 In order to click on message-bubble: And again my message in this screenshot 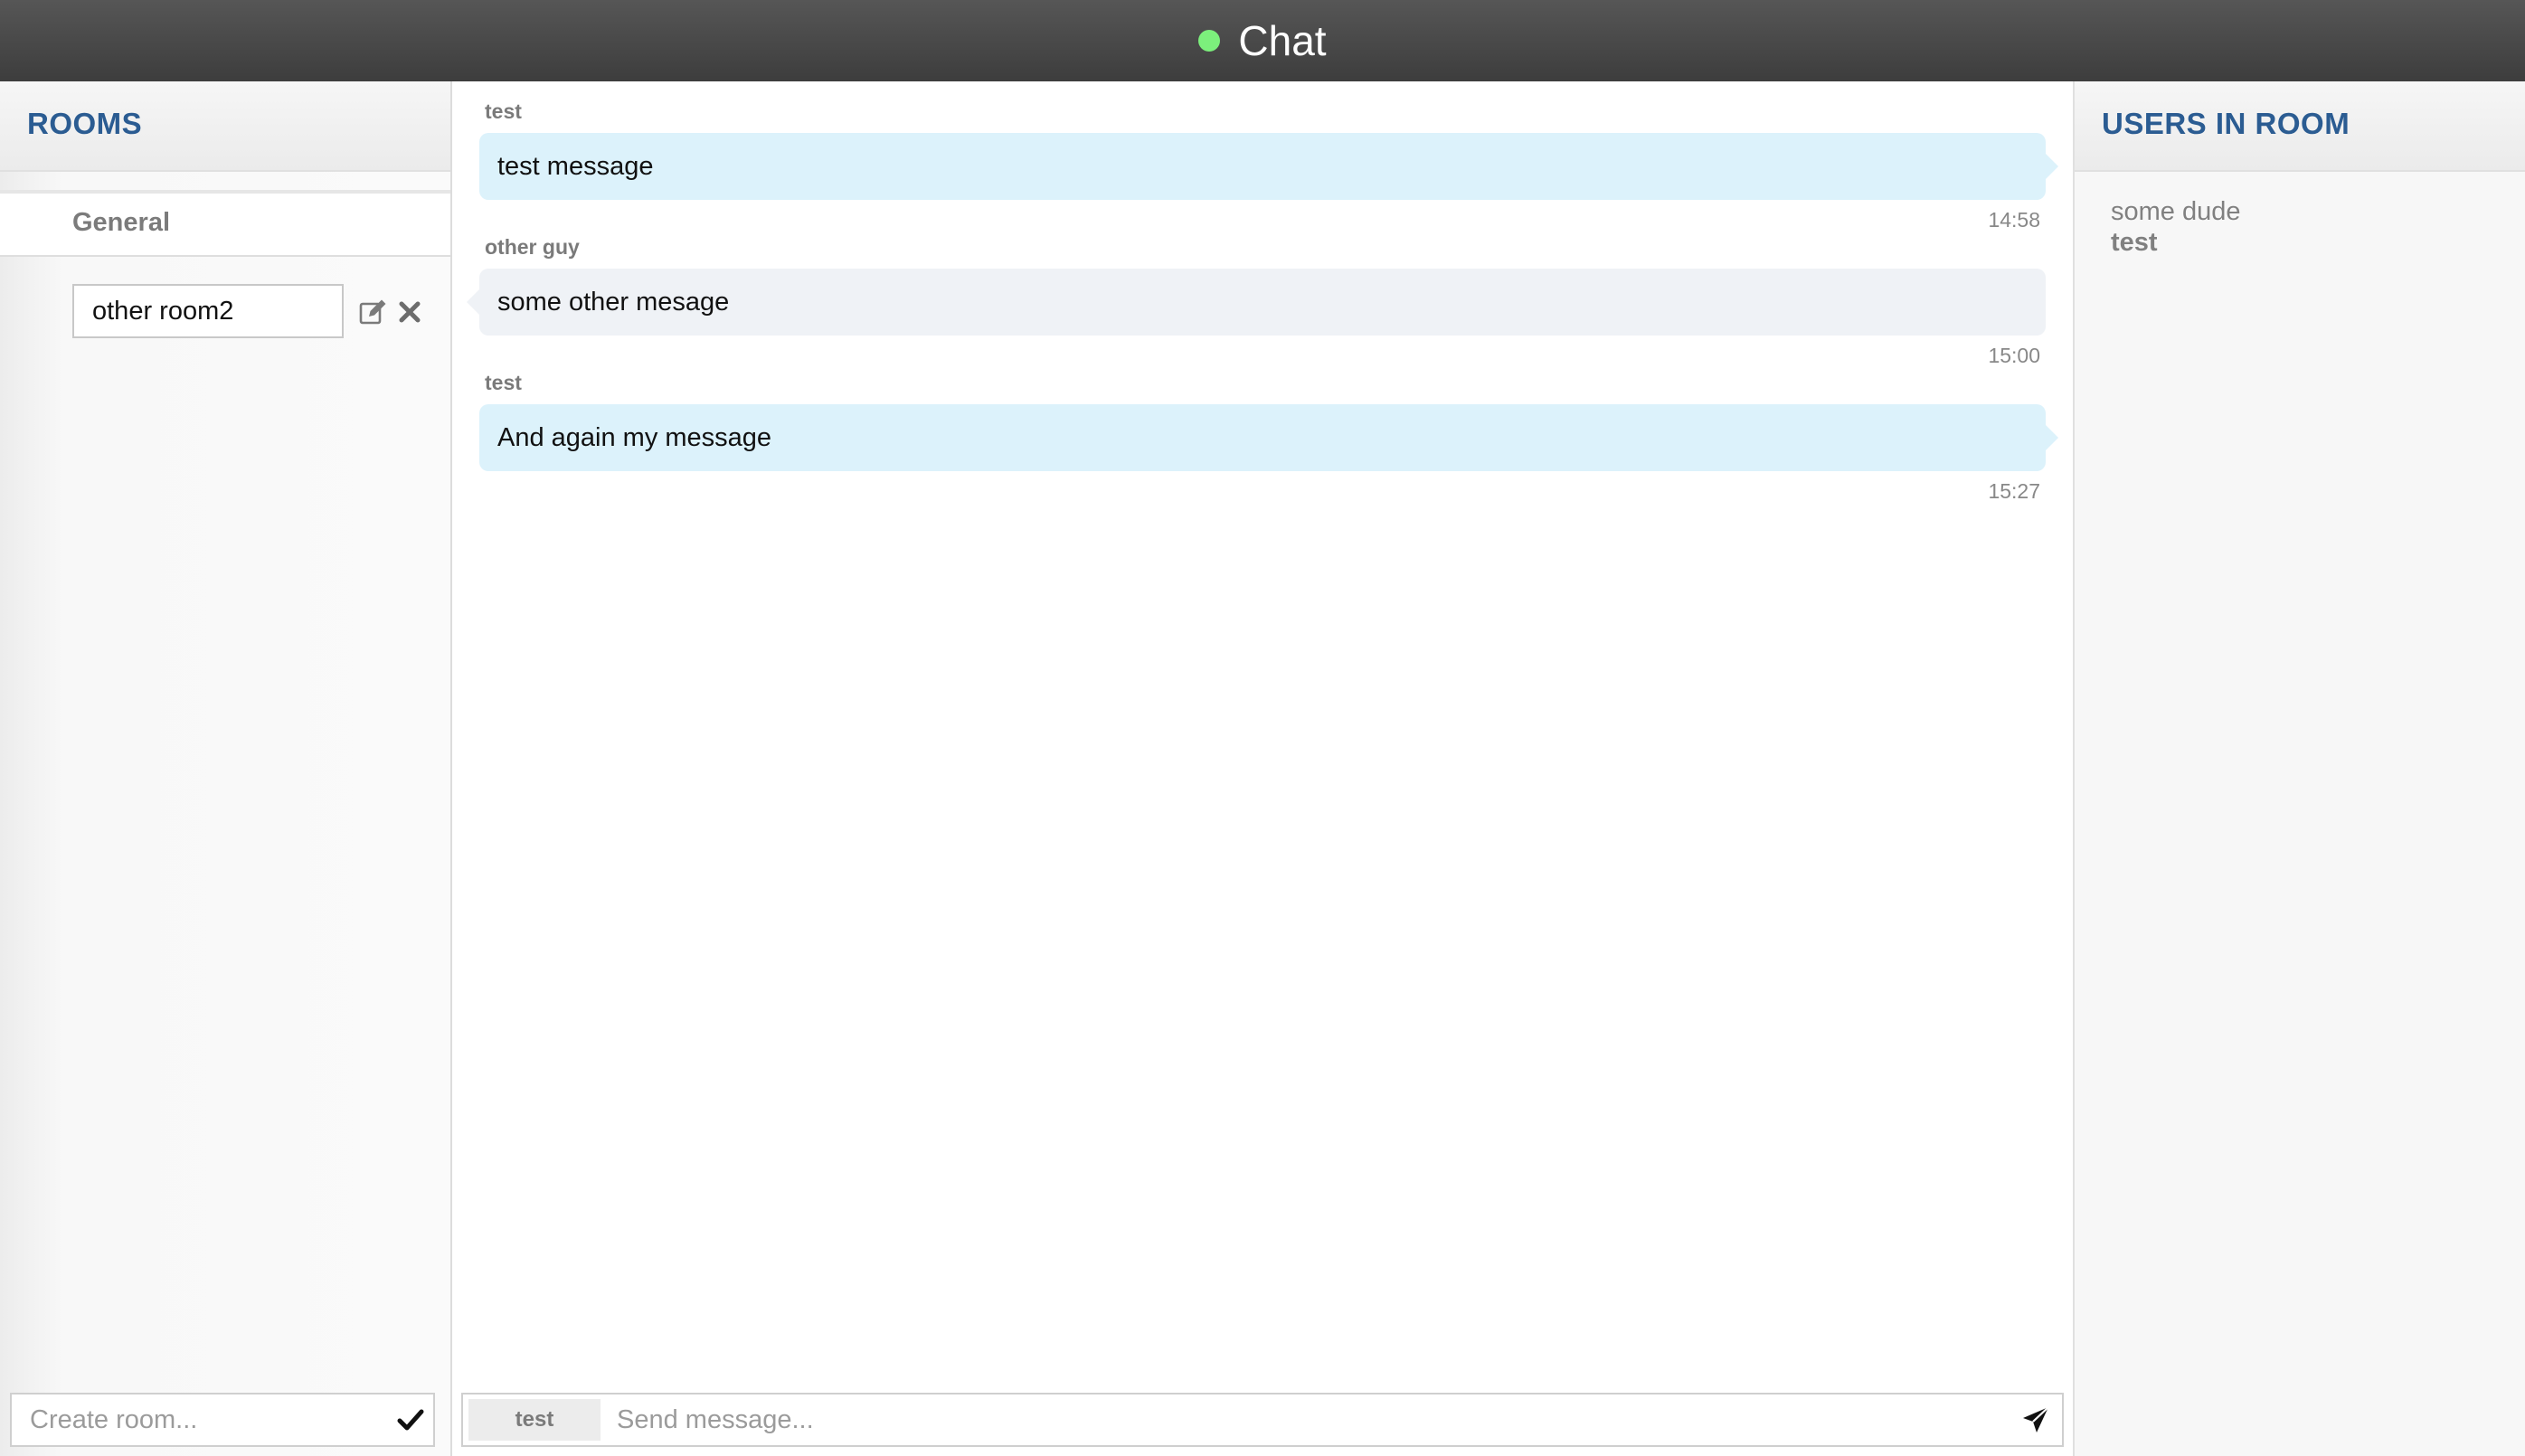, I will do `click(1269, 438)`.